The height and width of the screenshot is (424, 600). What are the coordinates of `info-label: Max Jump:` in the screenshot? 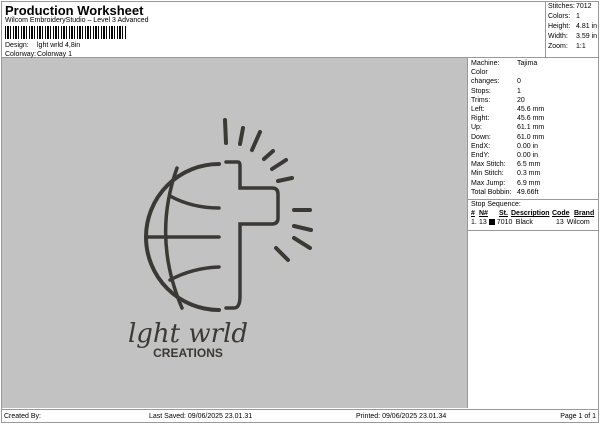 It's located at (488, 183).